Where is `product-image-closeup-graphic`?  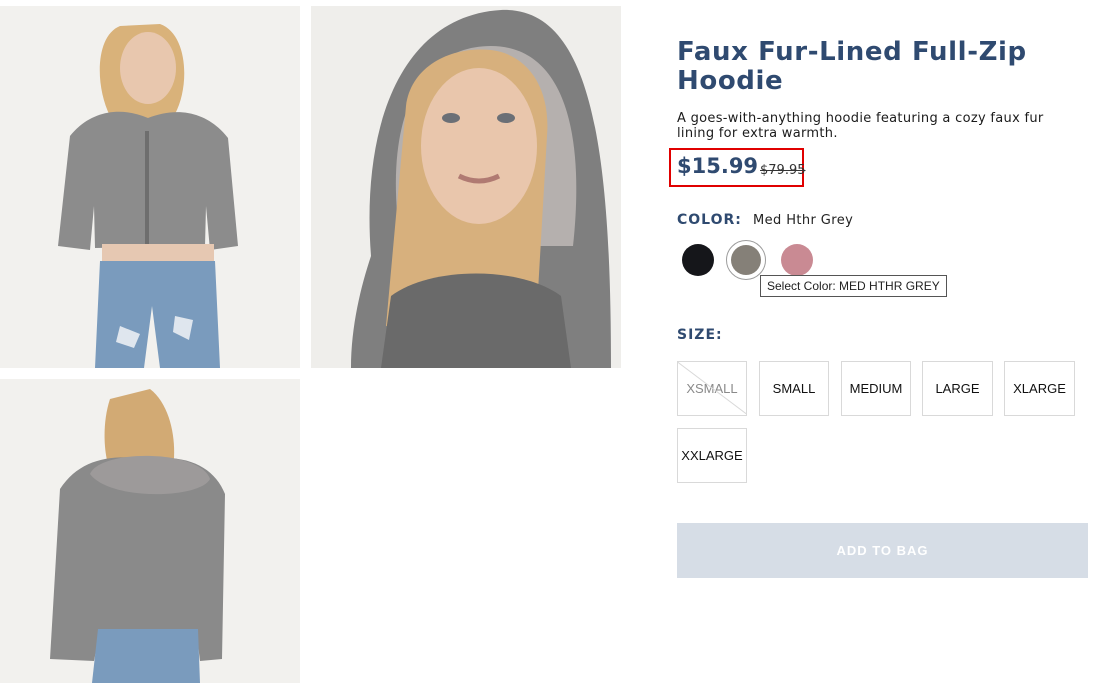 product-image-closeup-graphic is located at coordinates (466, 187).